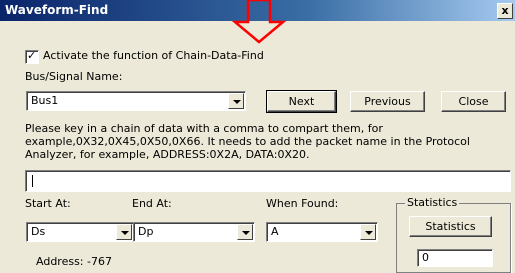 The height and width of the screenshot is (273, 515). Describe the element at coordinates (322, 232) in the screenshot. I see `when-found-combo: A` at that location.